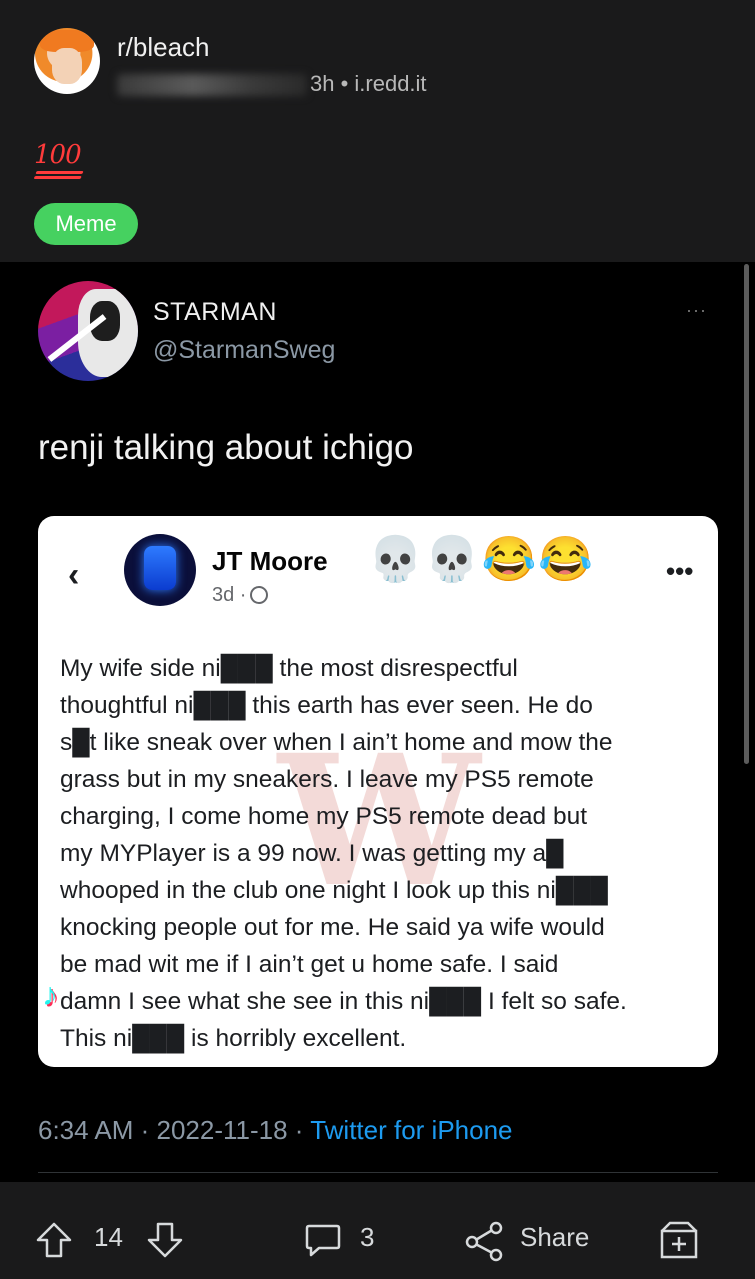 The width and height of the screenshot is (755, 1279). Describe the element at coordinates (174, 1130) in the screenshot. I see `timestamp-text: 6:34 AM · 2022-11-18 ·` at that location.